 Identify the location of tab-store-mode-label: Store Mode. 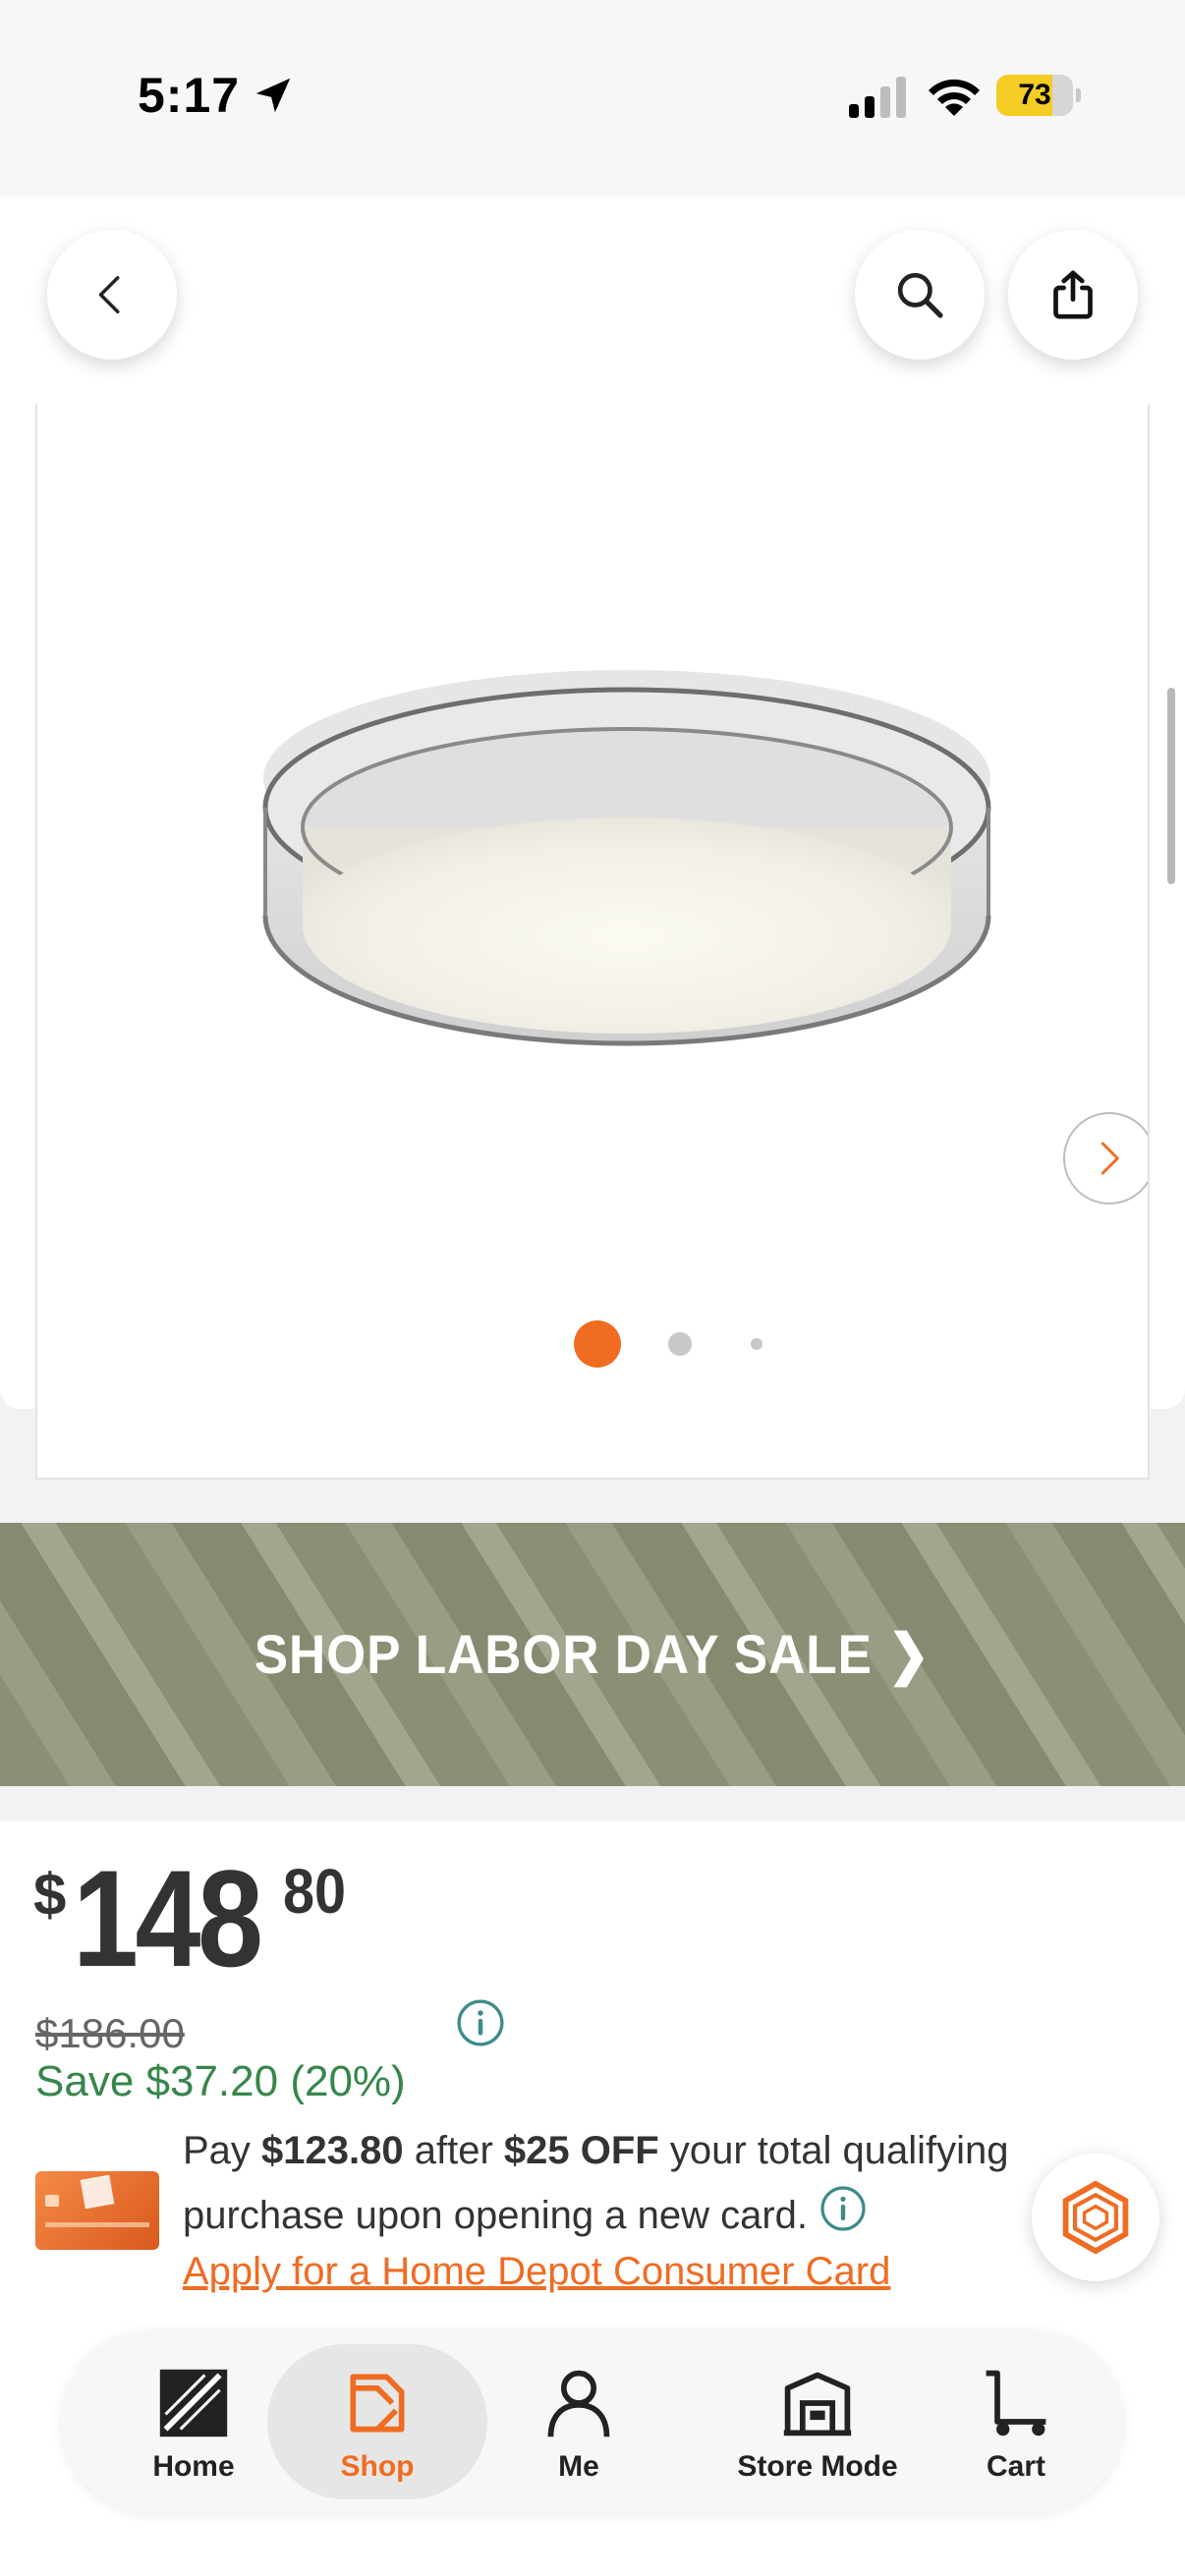
(817, 2466).